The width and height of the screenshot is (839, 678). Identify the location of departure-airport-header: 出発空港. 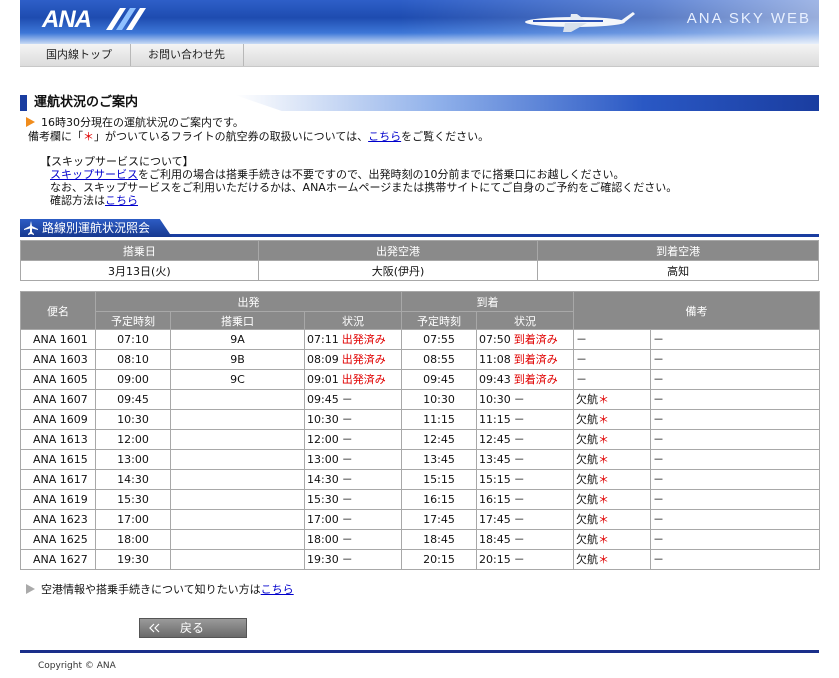
(398, 250).